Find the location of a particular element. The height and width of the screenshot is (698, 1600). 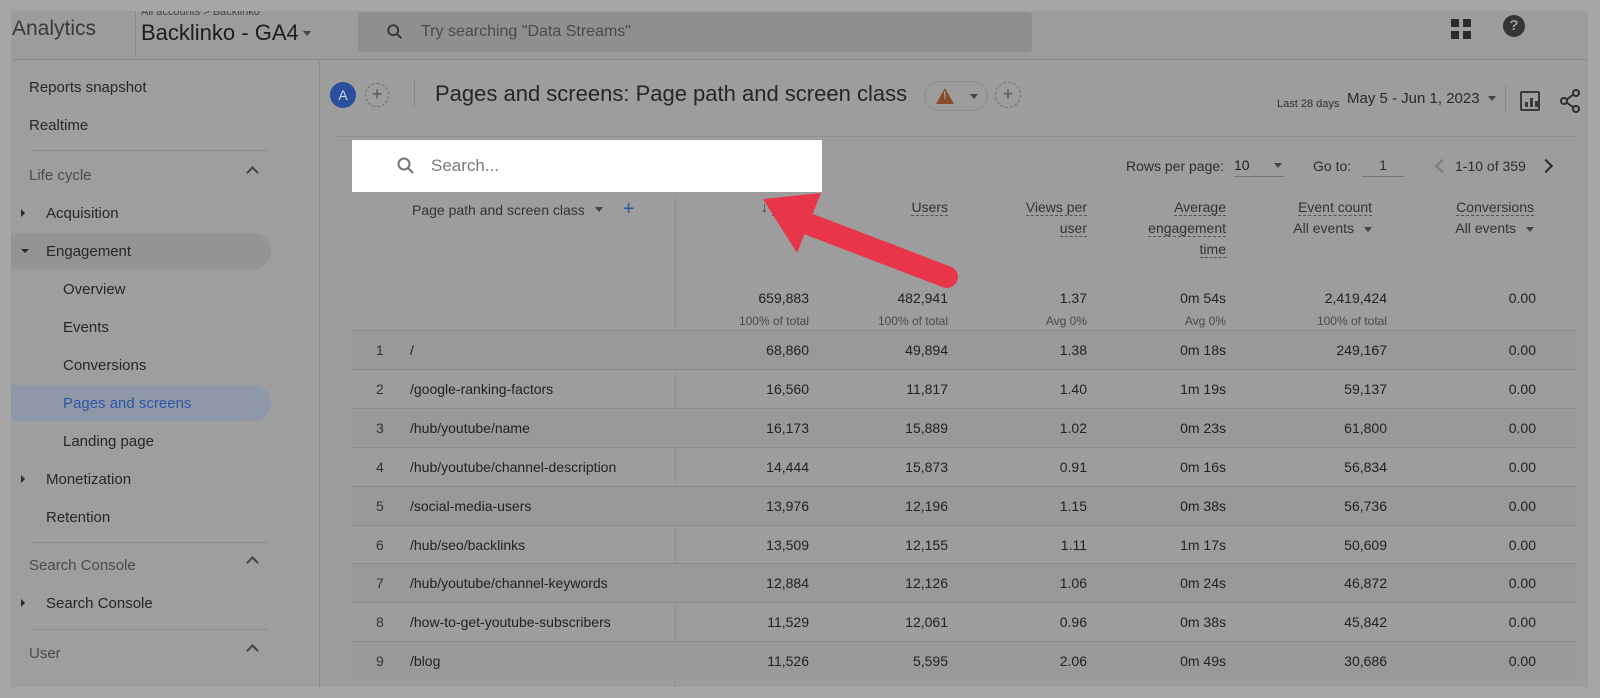

conversion-filter-dropdown: All events is located at coordinates (1475, 228).